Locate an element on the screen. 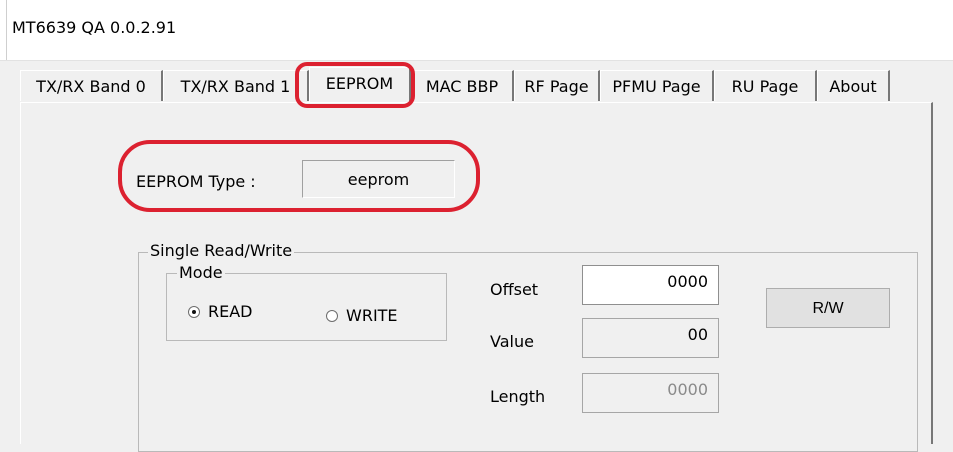 This screenshot has height=452, width=953. tab-mac-bbp: MAC BBP is located at coordinates (462, 85).